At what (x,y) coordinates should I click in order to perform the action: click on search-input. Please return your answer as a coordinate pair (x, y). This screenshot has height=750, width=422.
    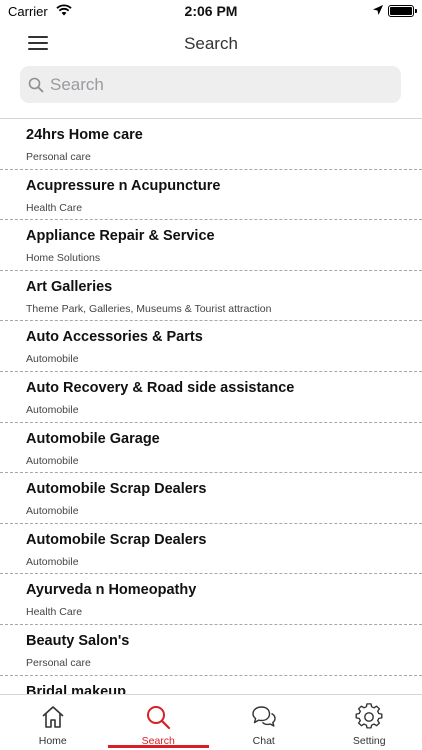
    Looking at the image, I should click on (215, 84).